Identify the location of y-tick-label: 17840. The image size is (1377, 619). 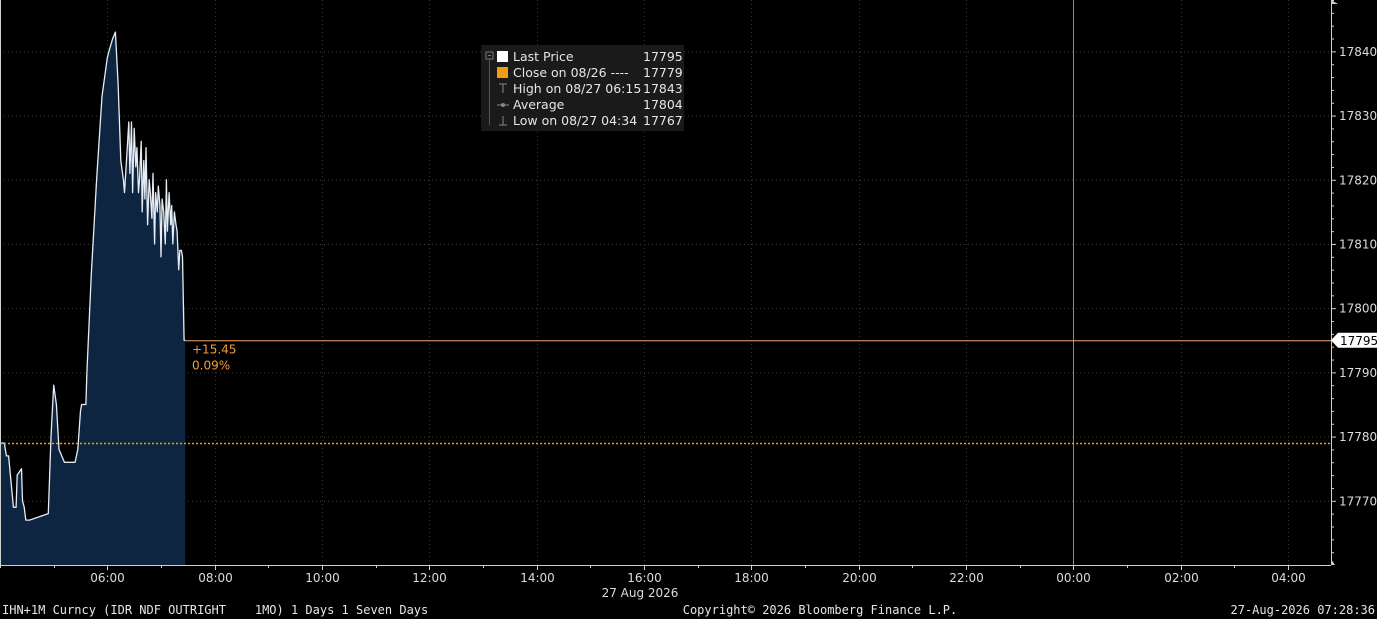
(1358, 52).